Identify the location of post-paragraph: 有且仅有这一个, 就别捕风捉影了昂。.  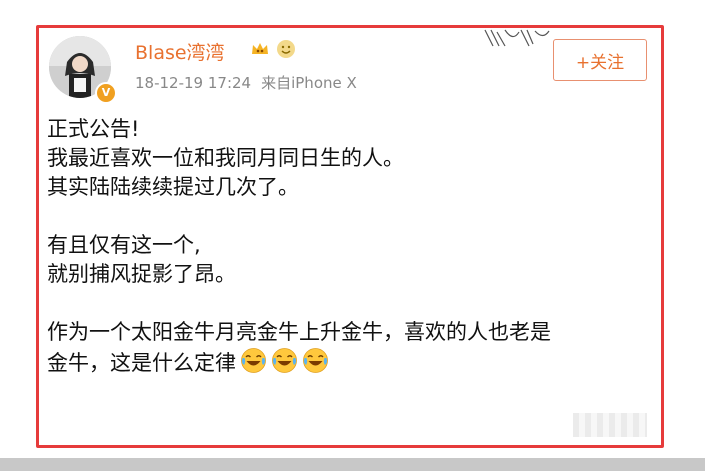
(347, 260).